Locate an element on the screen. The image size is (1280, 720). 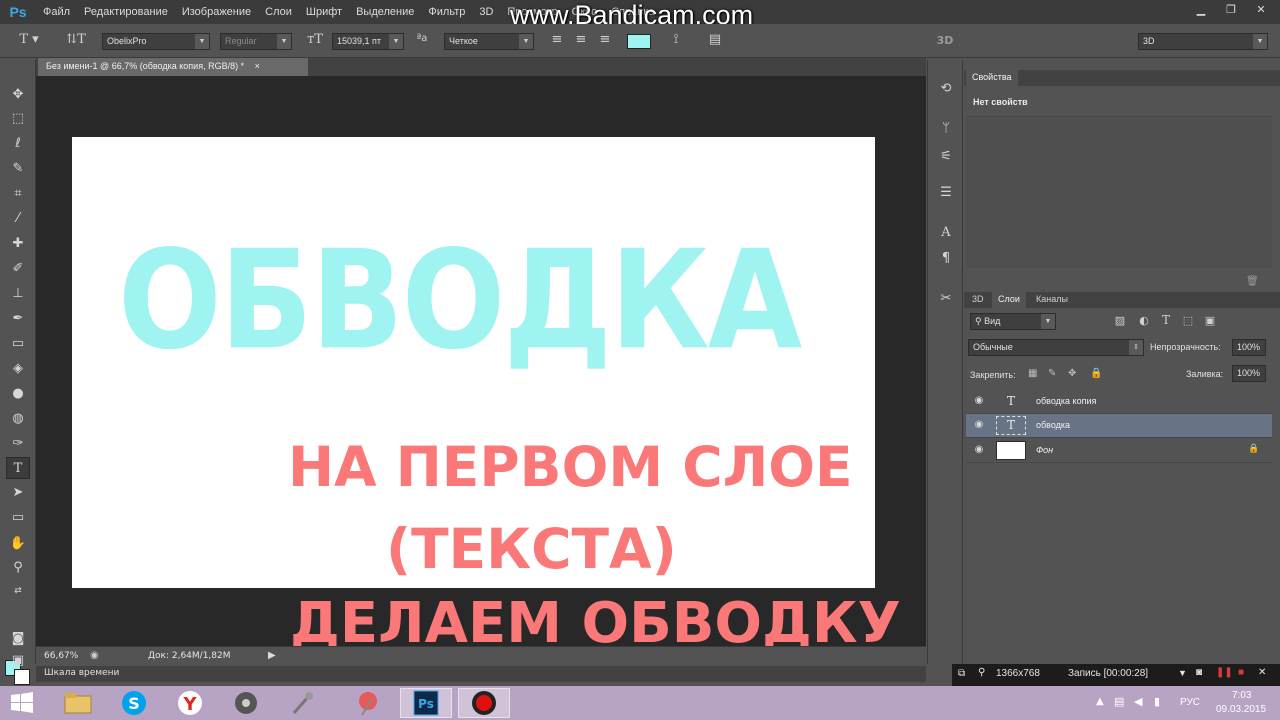
fill-field: 100% is located at coordinates (1249, 373).